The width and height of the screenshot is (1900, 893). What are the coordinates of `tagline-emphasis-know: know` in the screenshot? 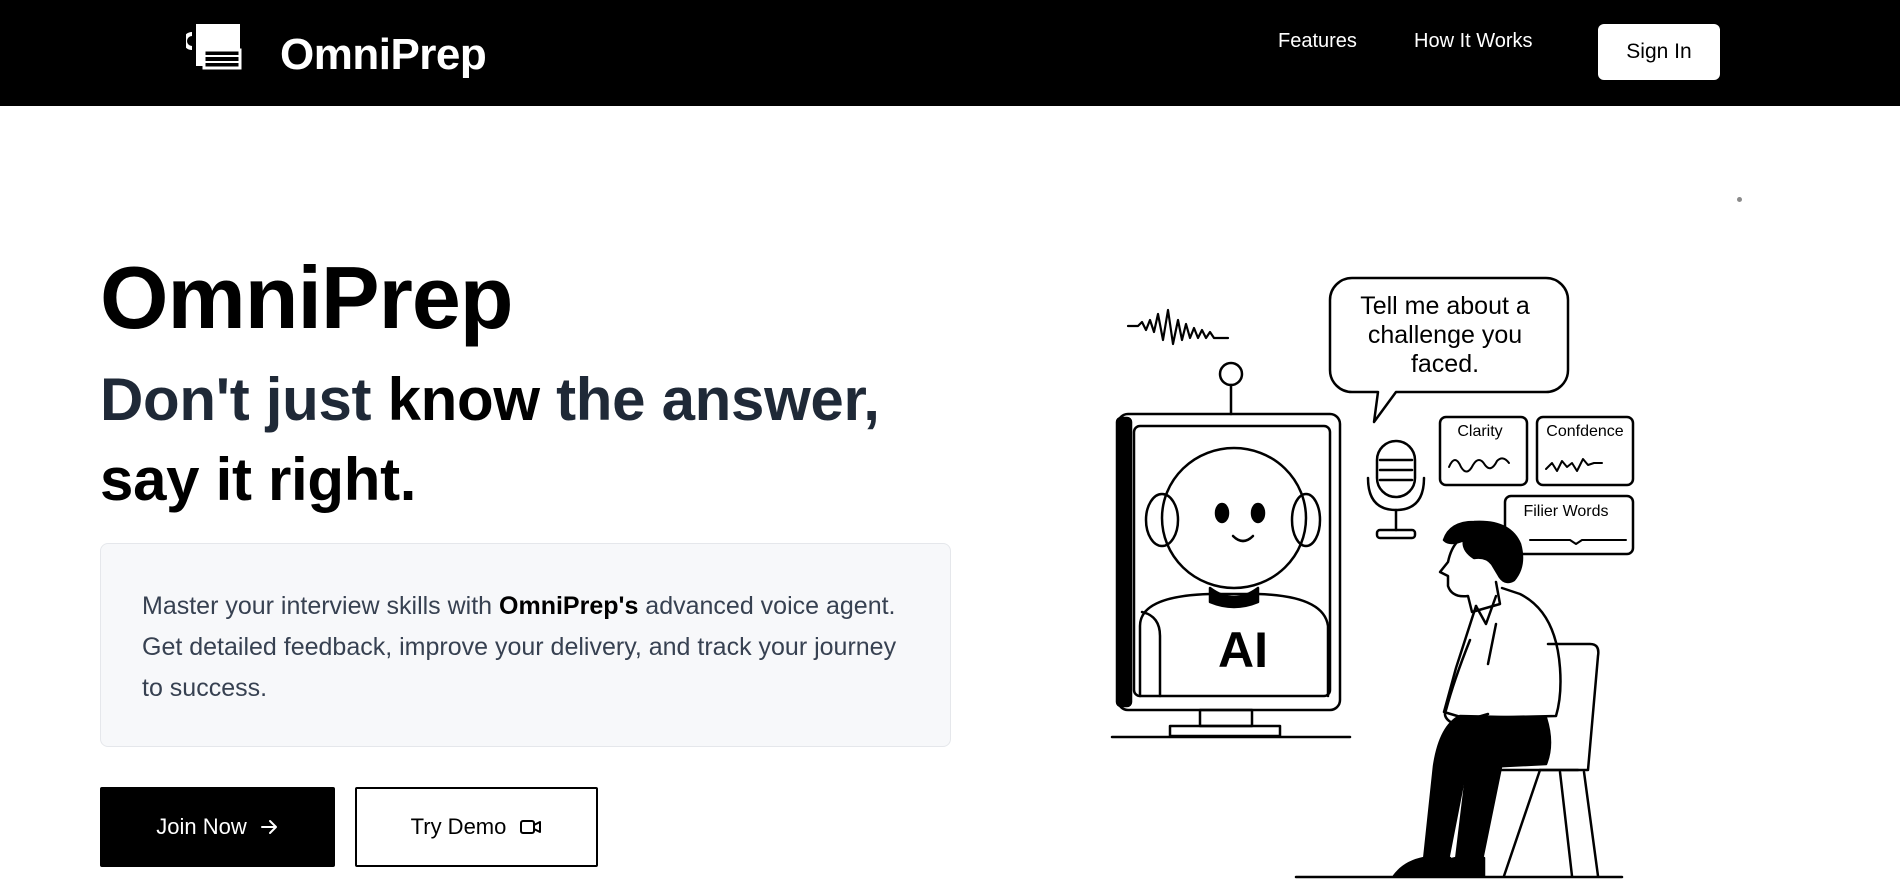 It's located at (463, 399).